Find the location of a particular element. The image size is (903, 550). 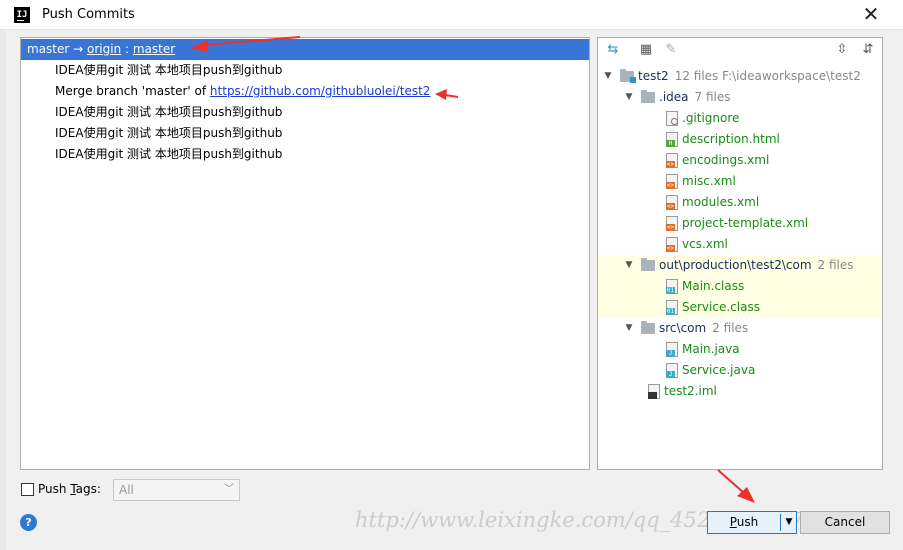

group-by-icon: ▦ is located at coordinates (646, 50).